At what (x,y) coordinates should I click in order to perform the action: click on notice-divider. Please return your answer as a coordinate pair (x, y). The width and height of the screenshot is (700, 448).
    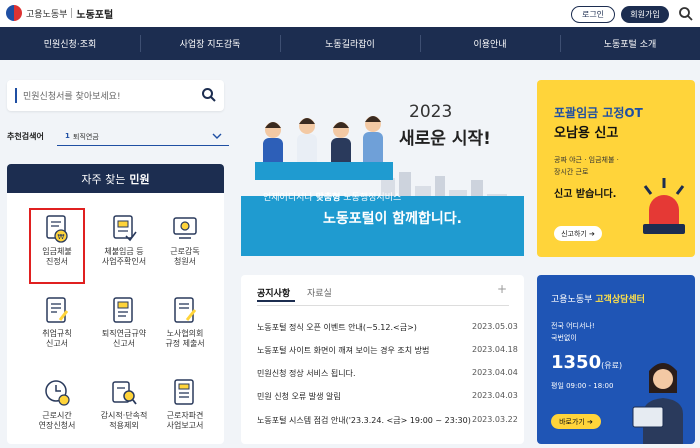
    Looking at the image, I should click on (383, 305).